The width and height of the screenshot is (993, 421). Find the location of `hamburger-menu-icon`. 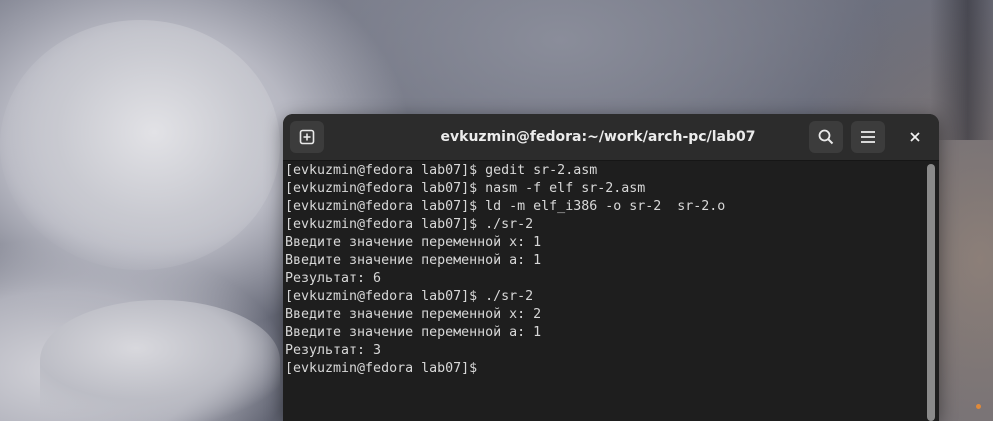

hamburger-menu-icon is located at coordinates (868, 137).